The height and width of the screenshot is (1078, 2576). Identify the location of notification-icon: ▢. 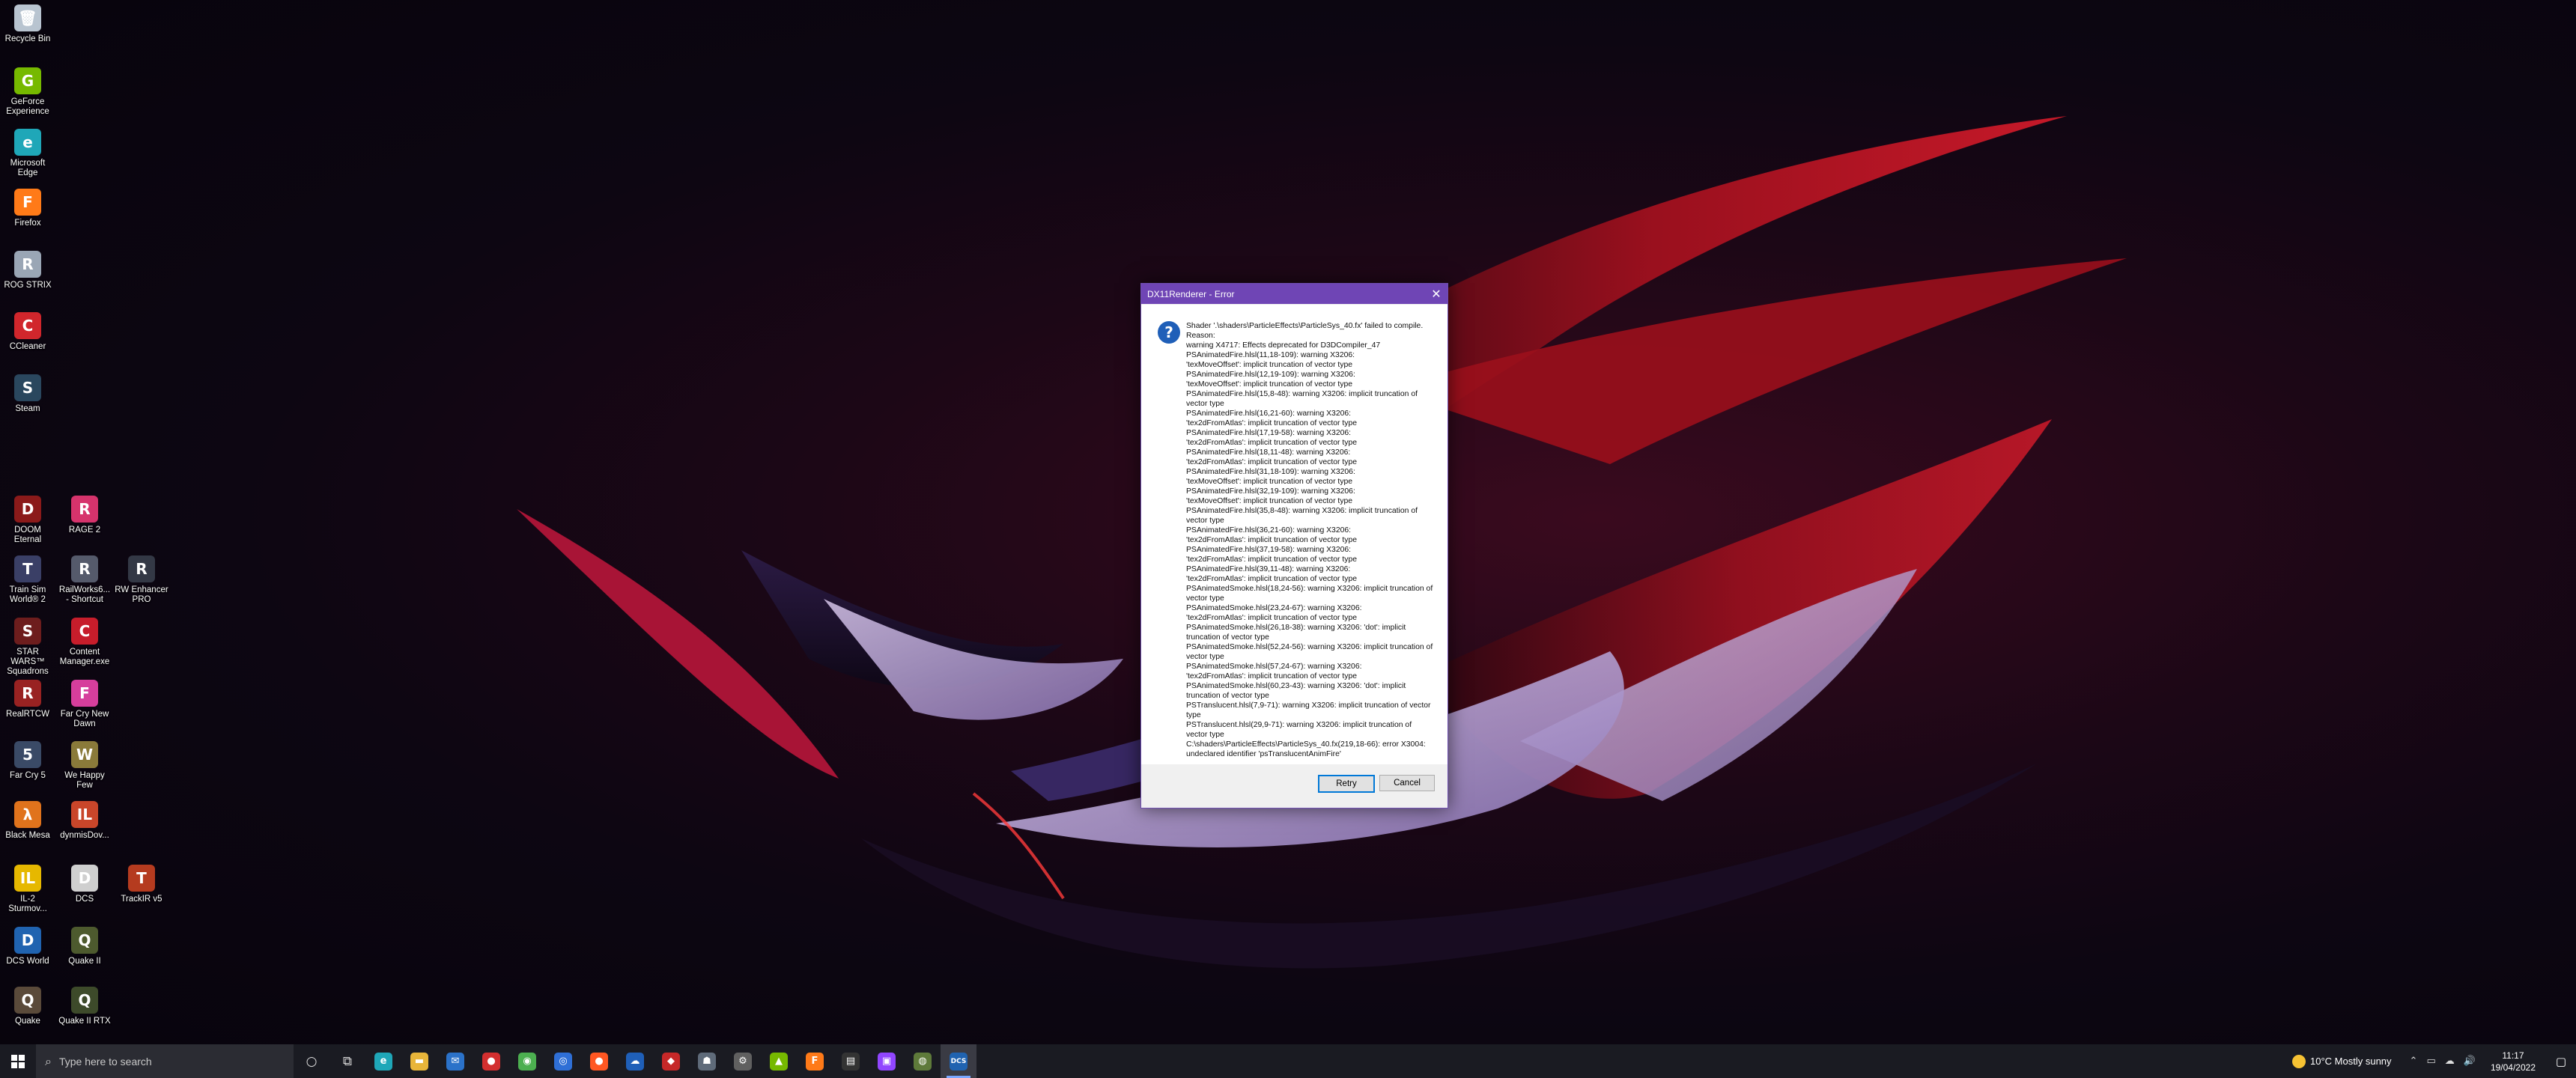
(2561, 1061).